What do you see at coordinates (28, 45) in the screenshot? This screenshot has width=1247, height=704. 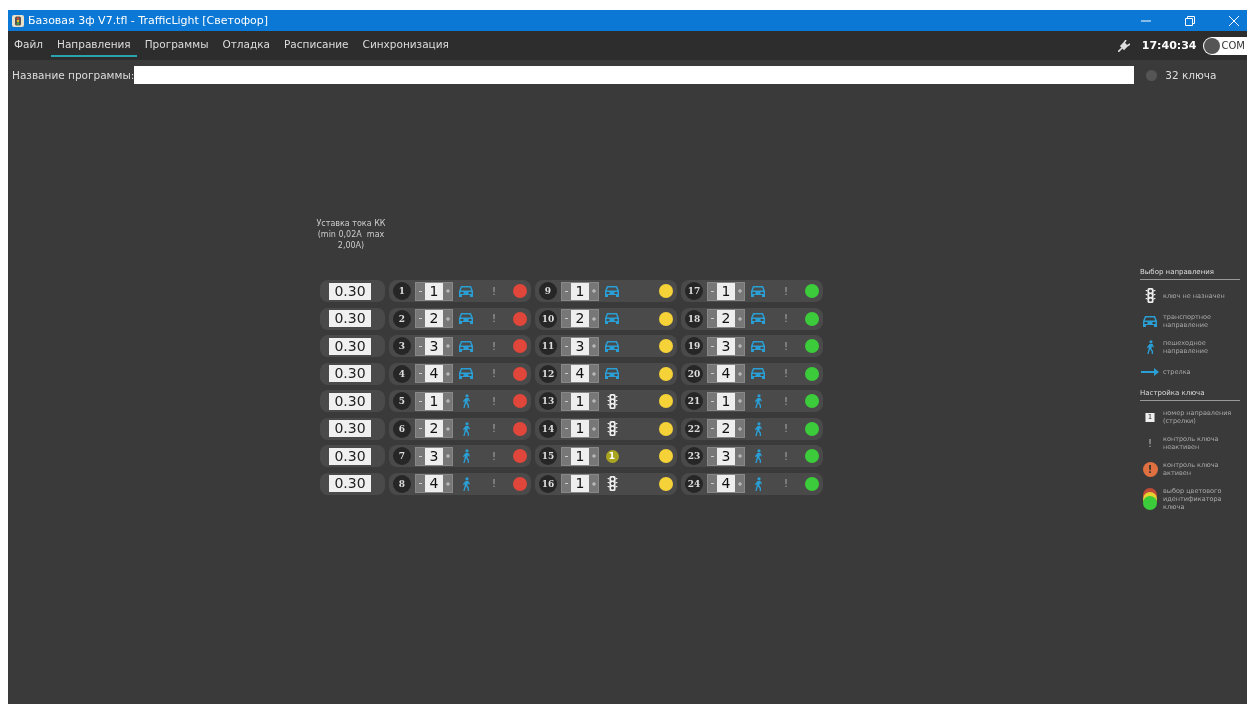 I see `menu-tab: Файл` at bounding box center [28, 45].